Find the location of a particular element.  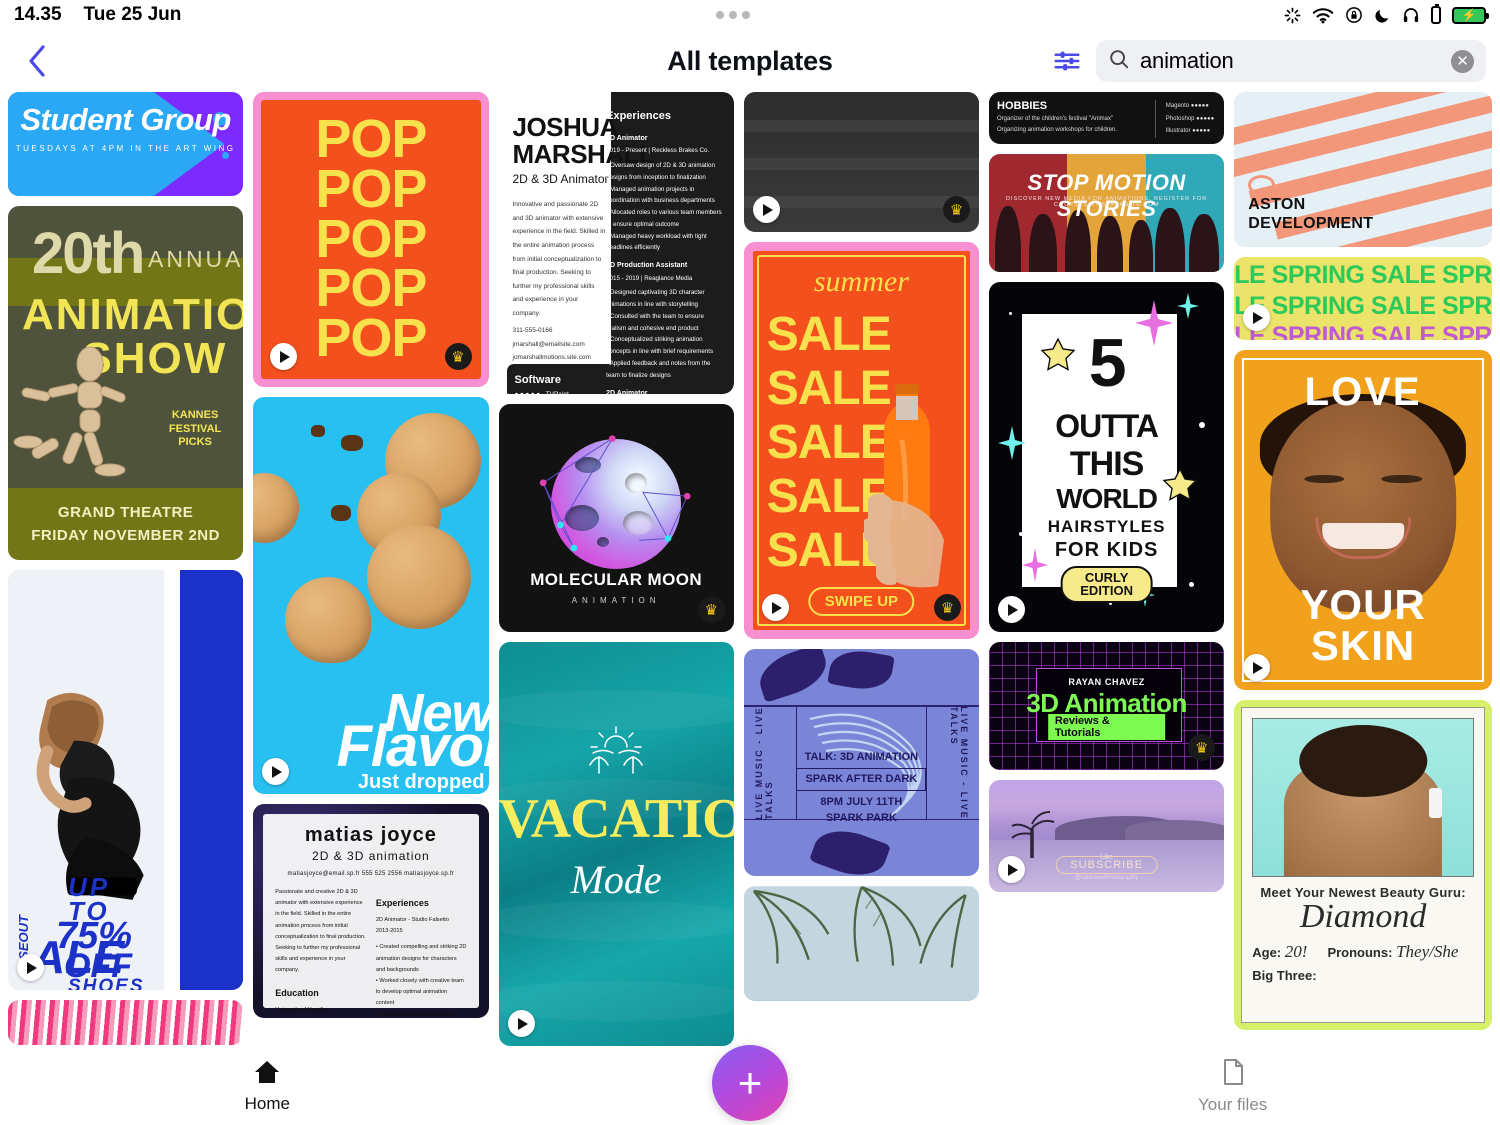

template-card-pop: POP POP POP POP POP ♛ is located at coordinates (371, 239).